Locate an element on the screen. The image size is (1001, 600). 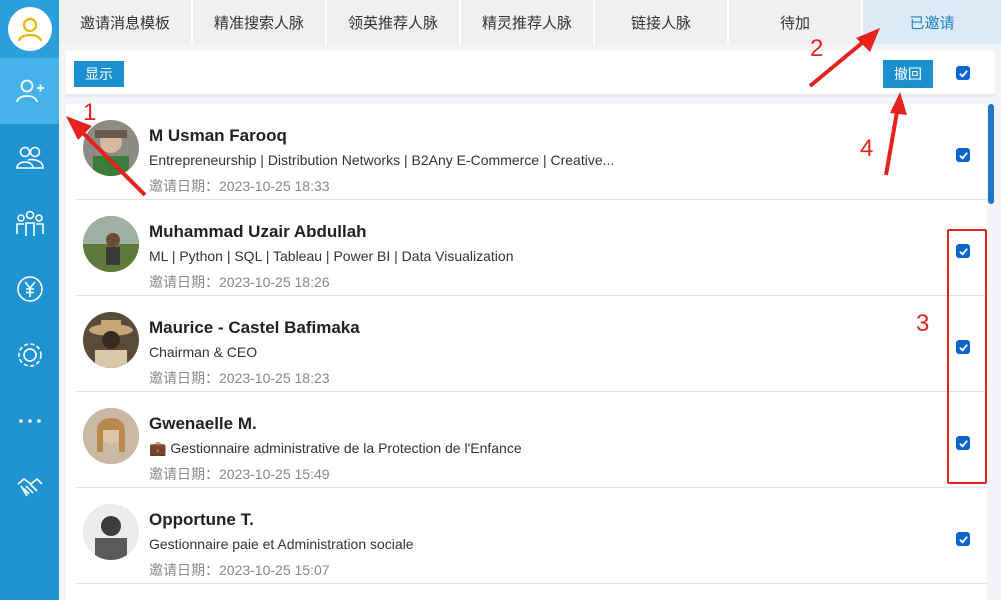
tab-bar: 邀请消息模板 精准搜索人脉 领英推荐人脉 精灵推荐人脉 链接人脉 待加 已邀请 is located at coordinates (530, 22).